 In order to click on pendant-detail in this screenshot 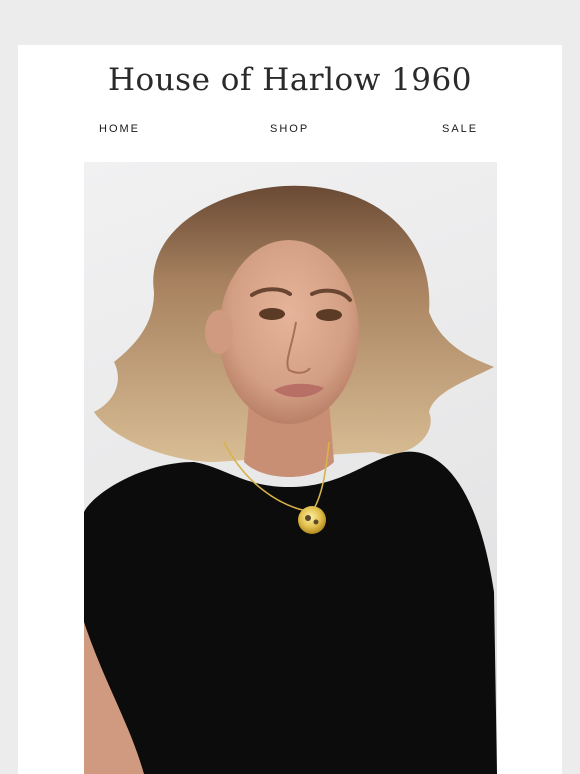, I will do `click(308, 518)`.